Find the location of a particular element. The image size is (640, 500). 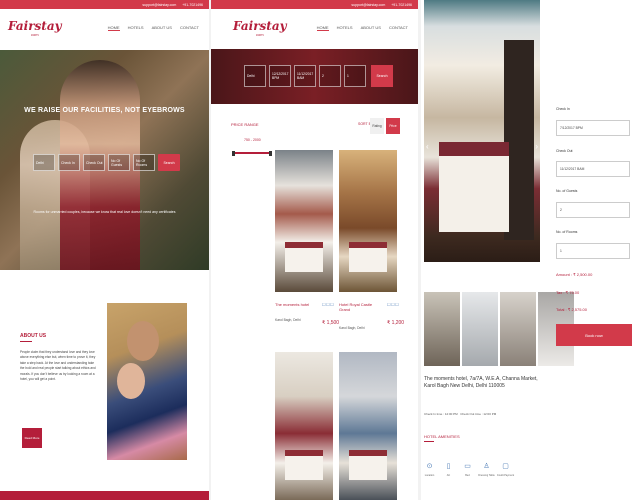

rooms-field: No Of Rooms is located at coordinates (144, 162).